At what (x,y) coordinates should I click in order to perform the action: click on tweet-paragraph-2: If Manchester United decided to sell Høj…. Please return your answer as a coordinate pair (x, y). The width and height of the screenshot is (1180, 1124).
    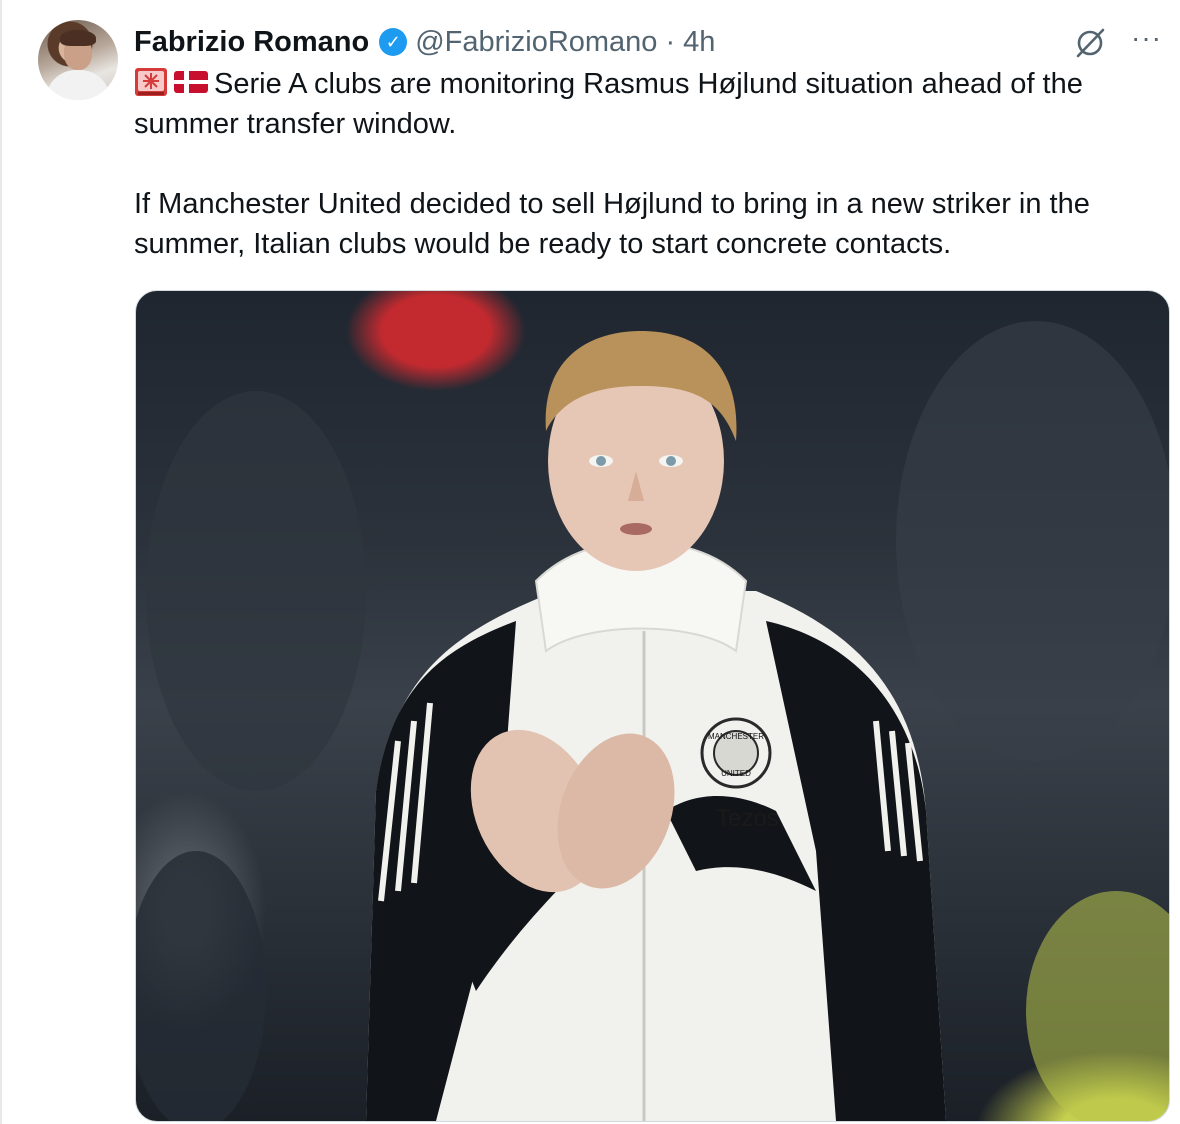
    Looking at the image, I should click on (612, 224).